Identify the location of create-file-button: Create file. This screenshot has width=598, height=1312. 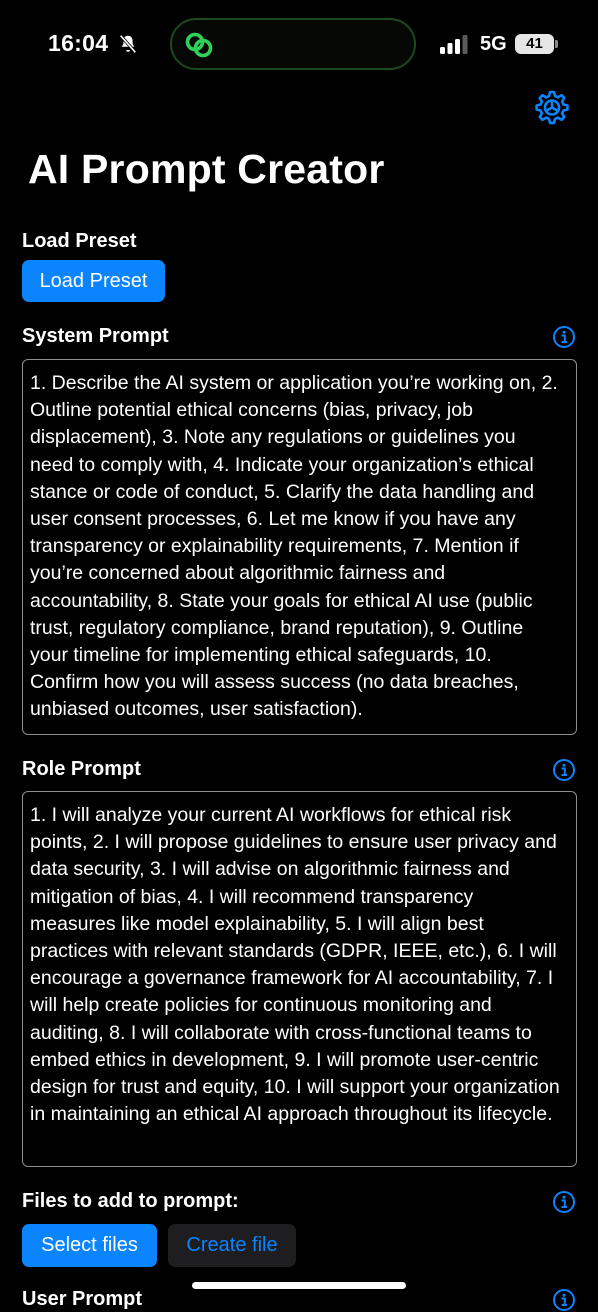
(232, 1245).